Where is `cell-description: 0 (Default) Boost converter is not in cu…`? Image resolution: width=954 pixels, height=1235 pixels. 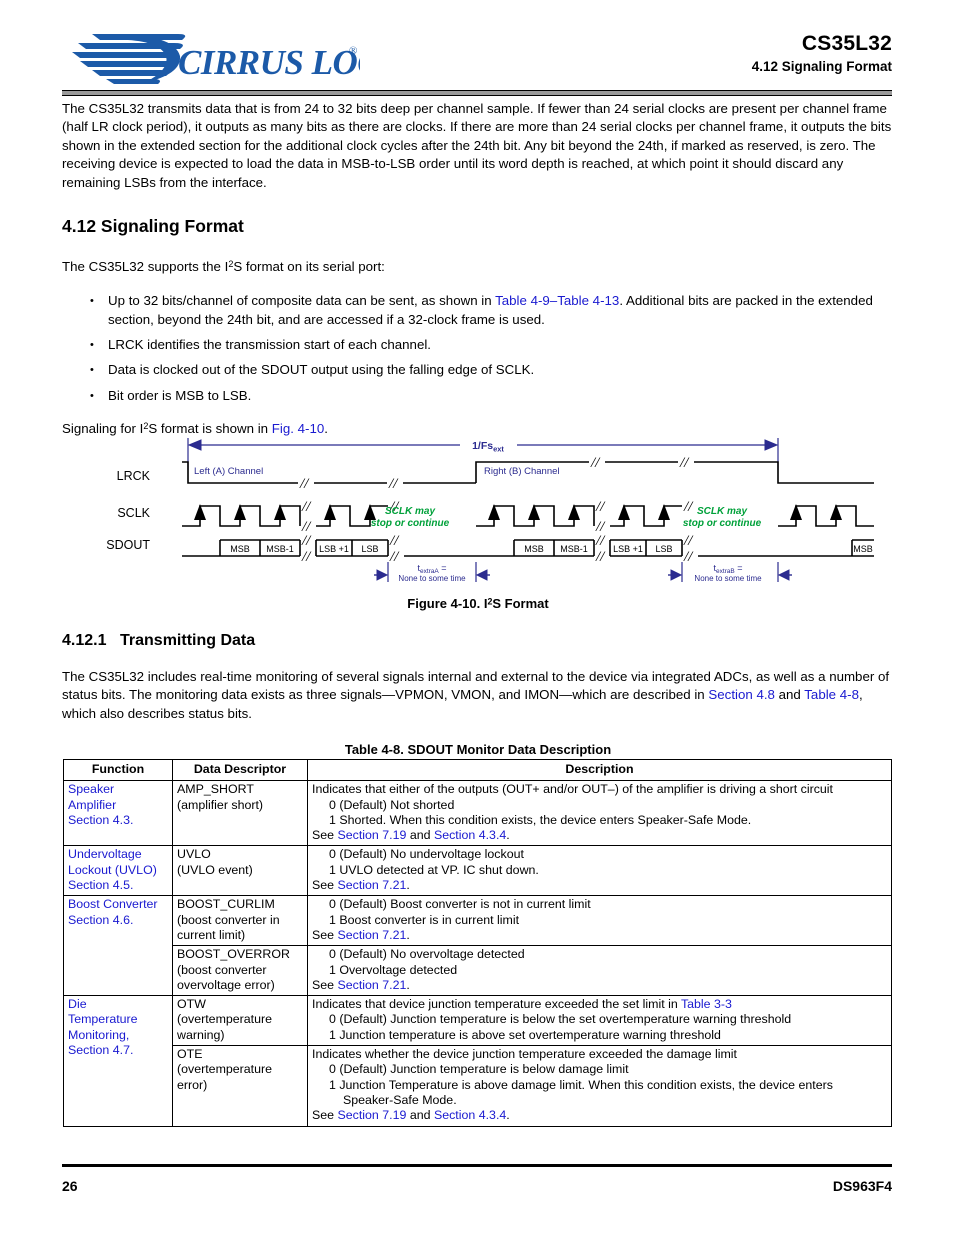 cell-description: 0 (Default) Boost converter is not in cu… is located at coordinates (599, 921).